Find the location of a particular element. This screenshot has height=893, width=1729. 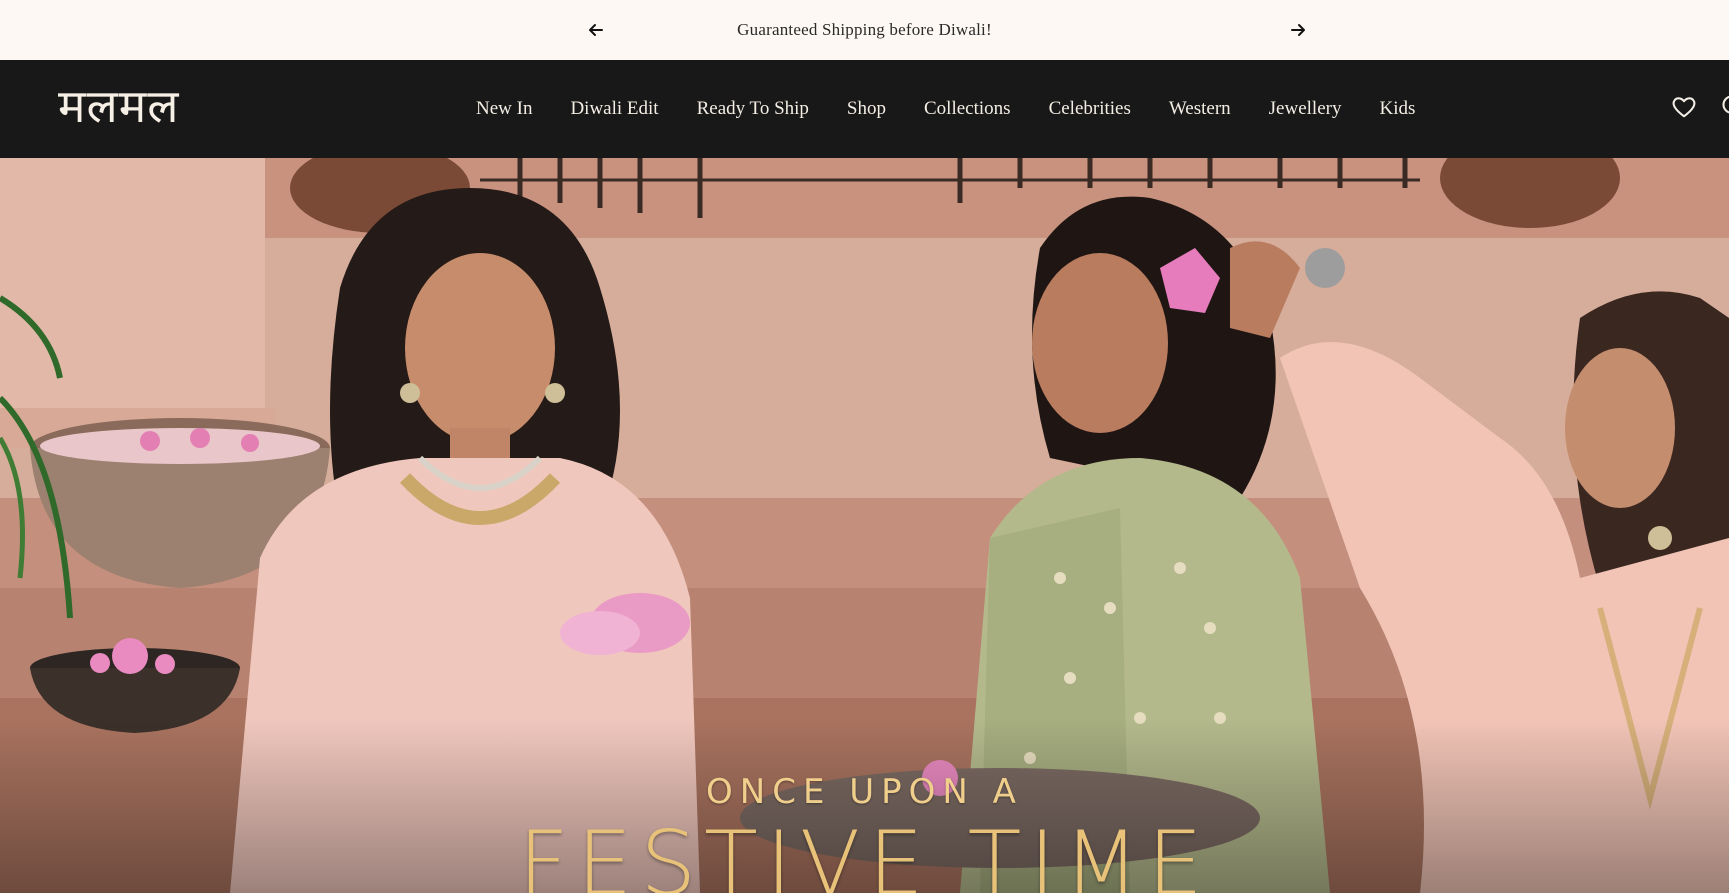

nav-item-kids: Kids is located at coordinates (1397, 109).